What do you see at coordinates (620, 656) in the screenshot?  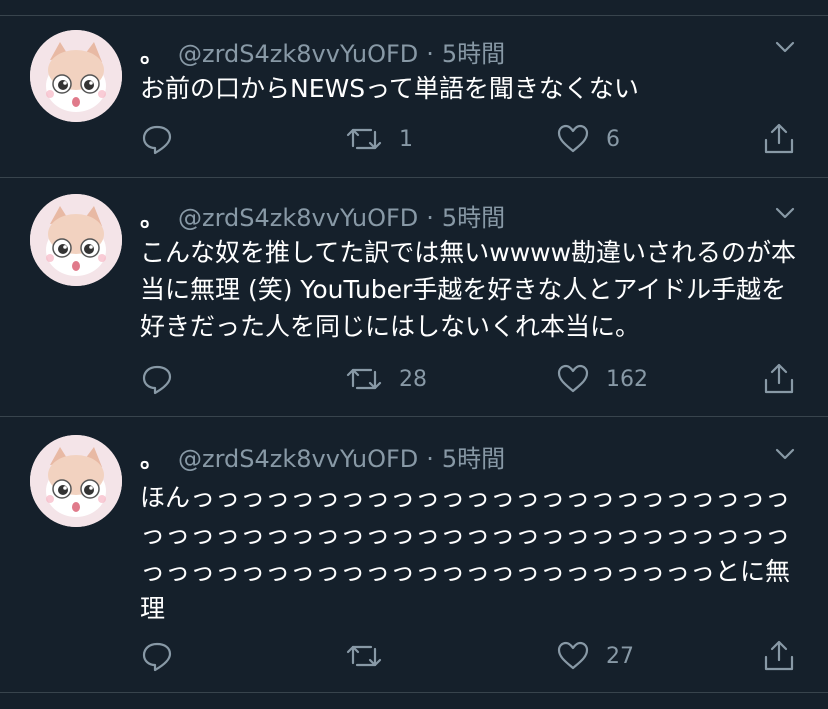 I see `like-count: 27` at bounding box center [620, 656].